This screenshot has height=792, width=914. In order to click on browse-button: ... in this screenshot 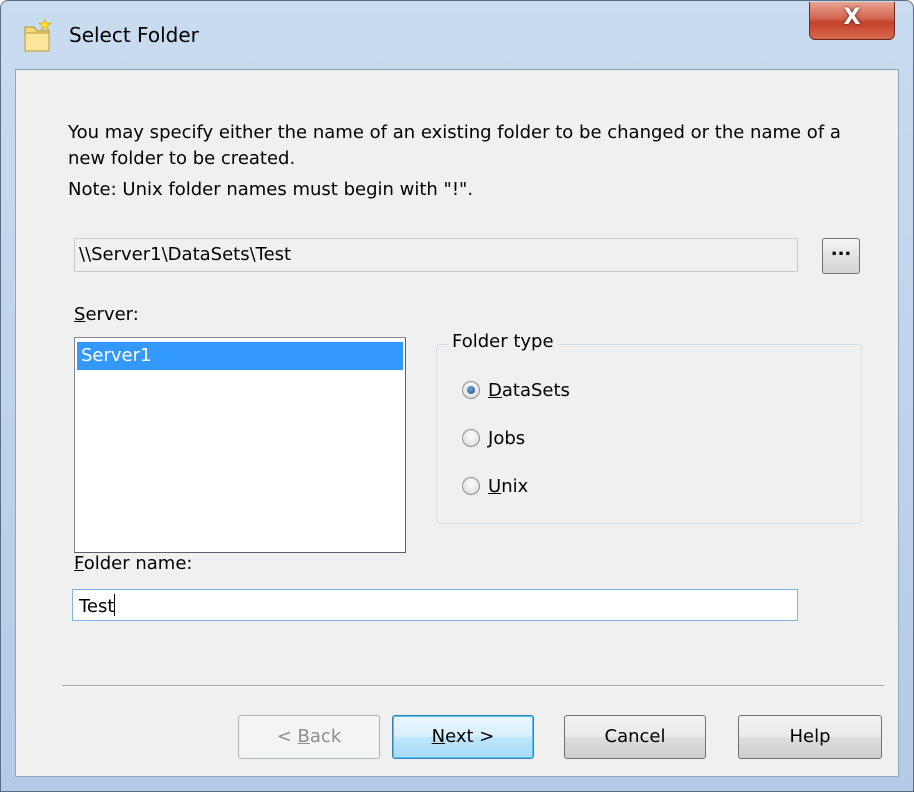, I will do `click(841, 256)`.